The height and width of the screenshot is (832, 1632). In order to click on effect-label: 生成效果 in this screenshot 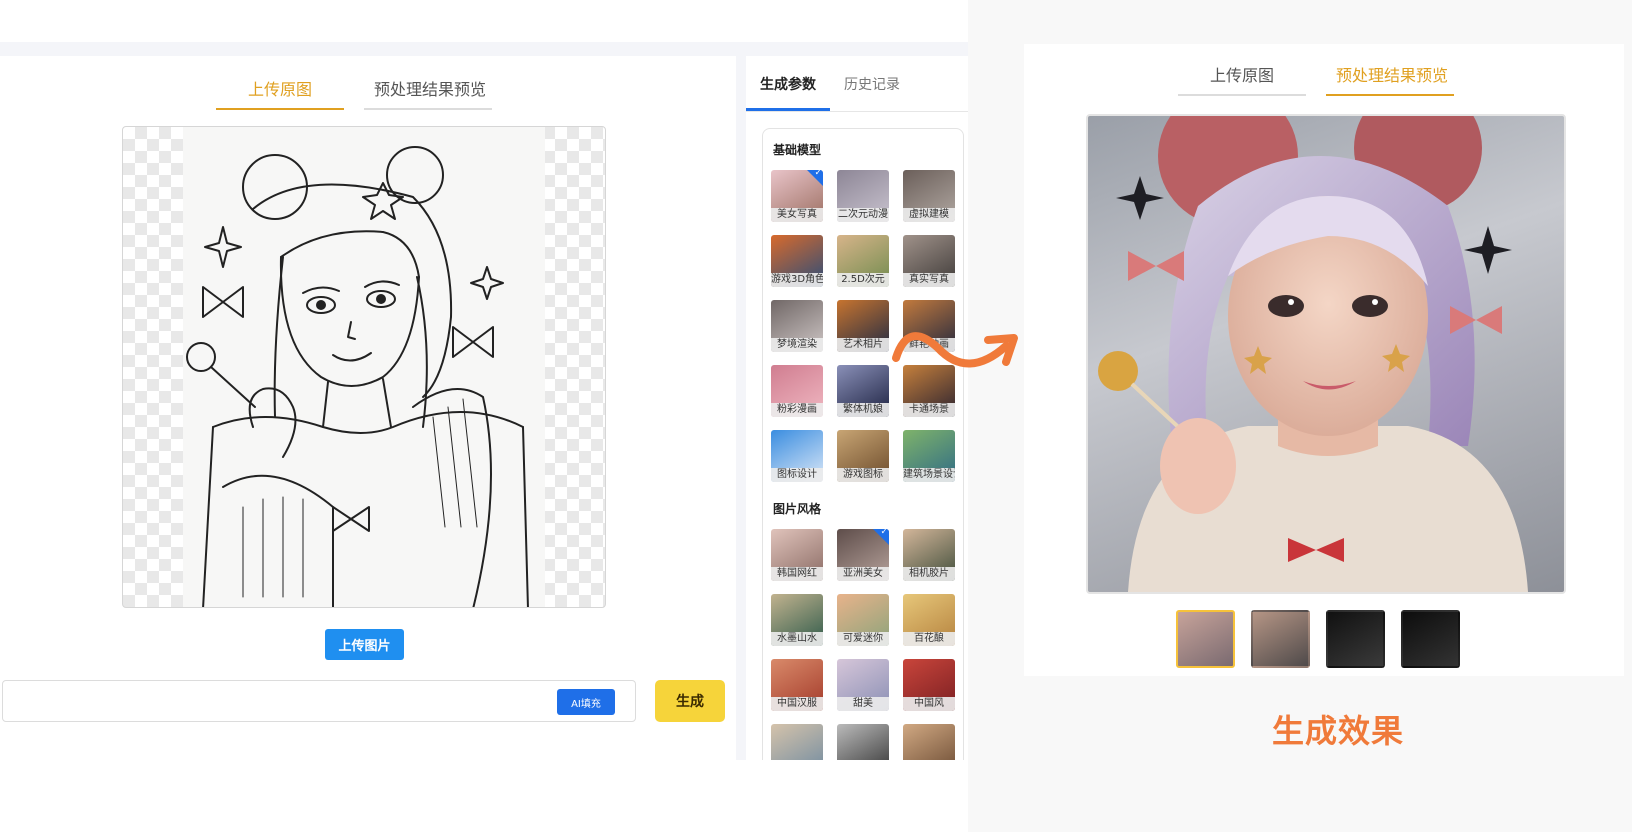, I will do `click(1338, 731)`.